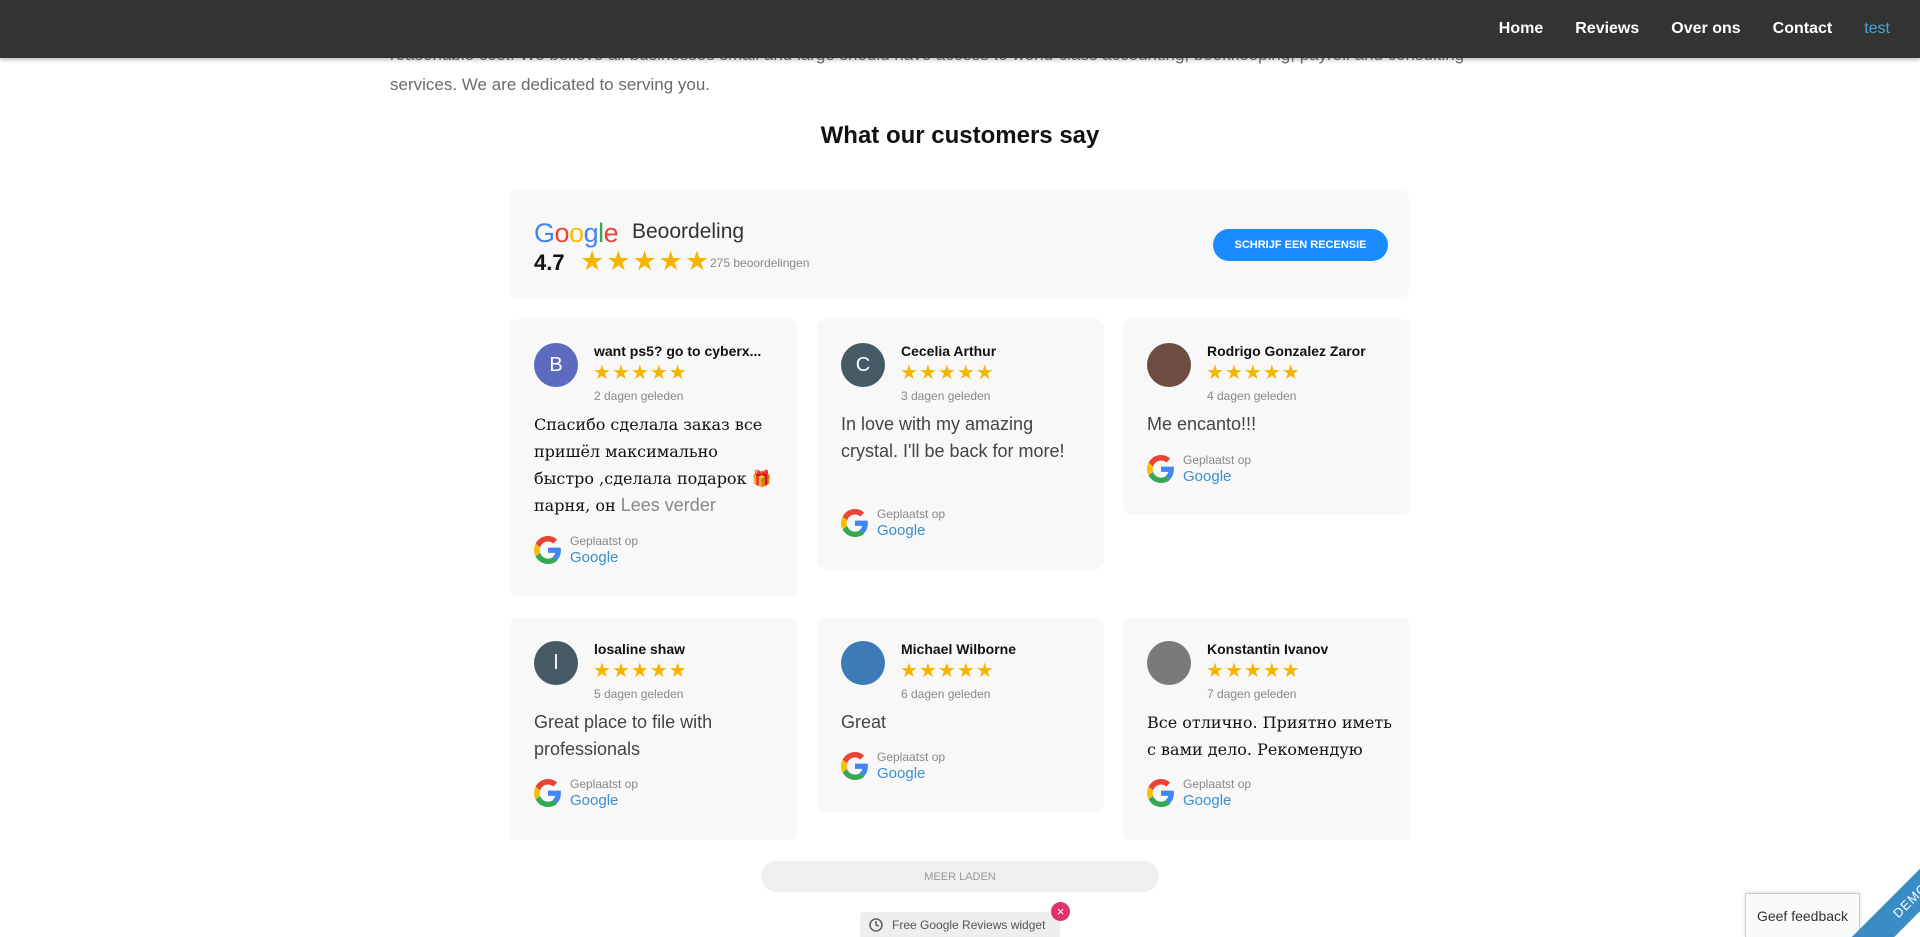 Image resolution: width=1920 pixels, height=937 pixels. Describe the element at coordinates (1299, 649) in the screenshot. I see `reviewer-name: Konstantin Ivanov` at that location.